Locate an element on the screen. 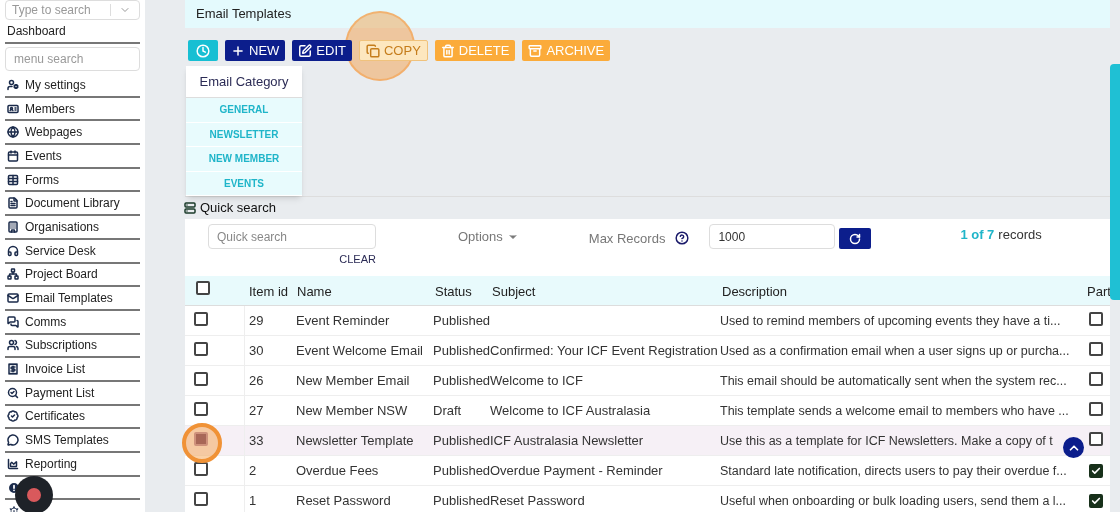  copy-icon is located at coordinates (372, 50).